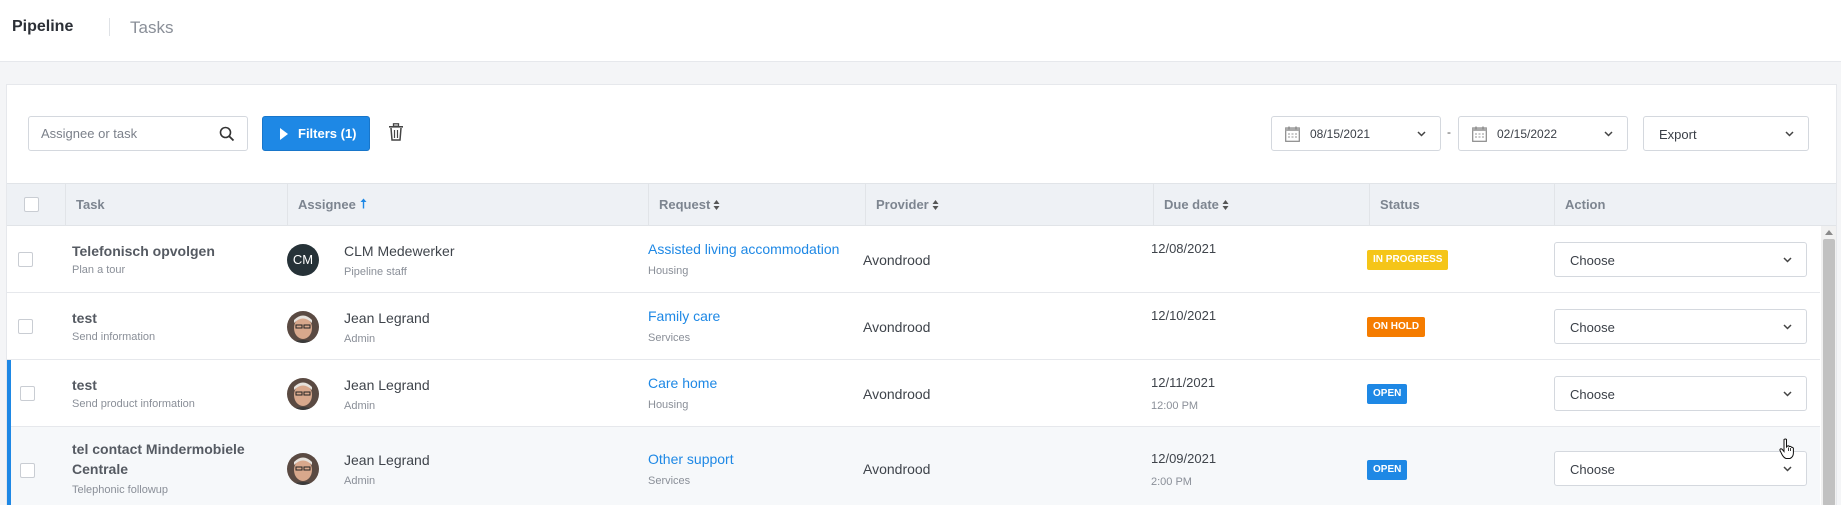 The height and width of the screenshot is (505, 1841). Describe the element at coordinates (1543, 133) in the screenshot. I see `date-to-picker: 02/15/2022` at that location.